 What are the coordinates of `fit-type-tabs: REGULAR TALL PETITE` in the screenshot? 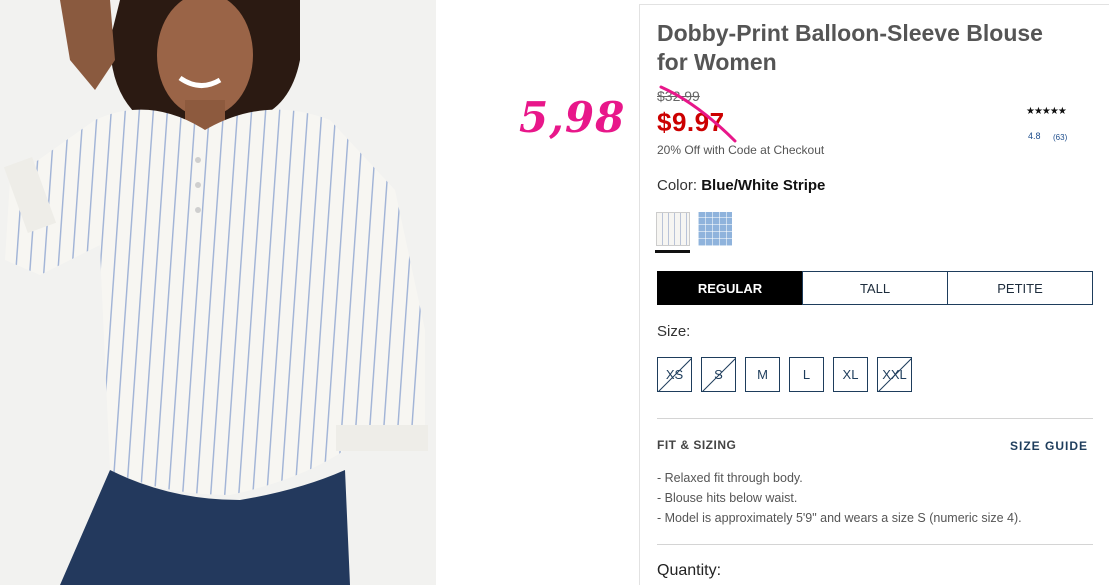 It's located at (875, 288).